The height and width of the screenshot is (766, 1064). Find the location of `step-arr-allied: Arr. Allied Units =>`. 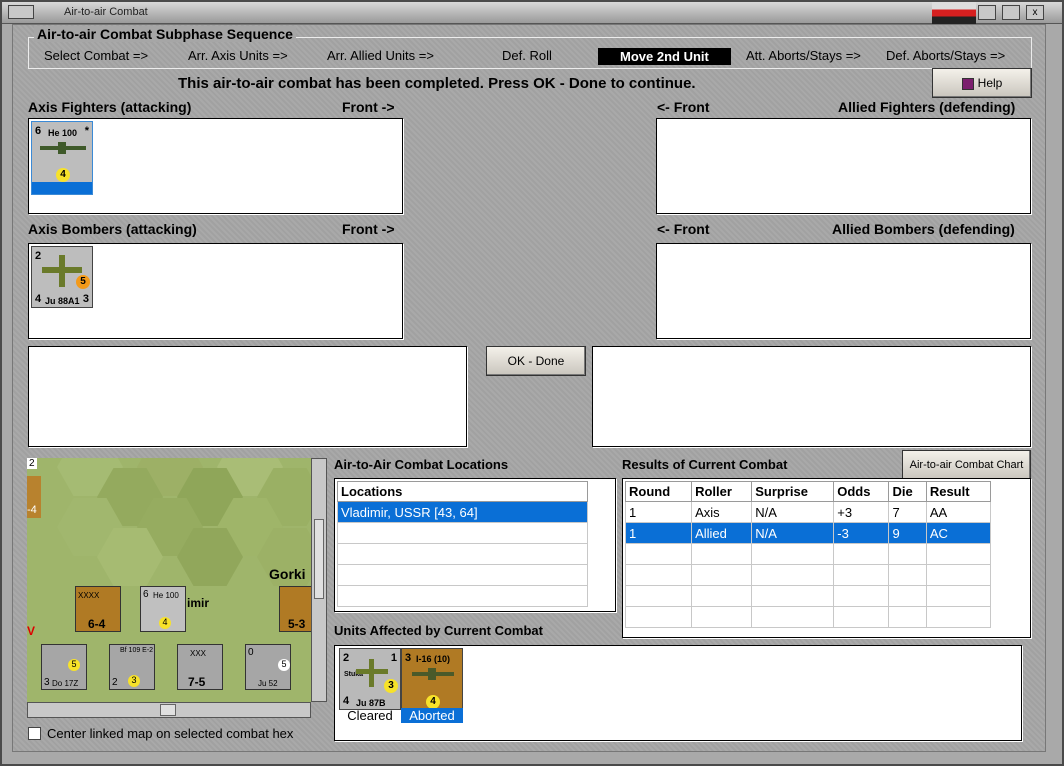

step-arr-allied: Arr. Allied Units => is located at coordinates (380, 55).